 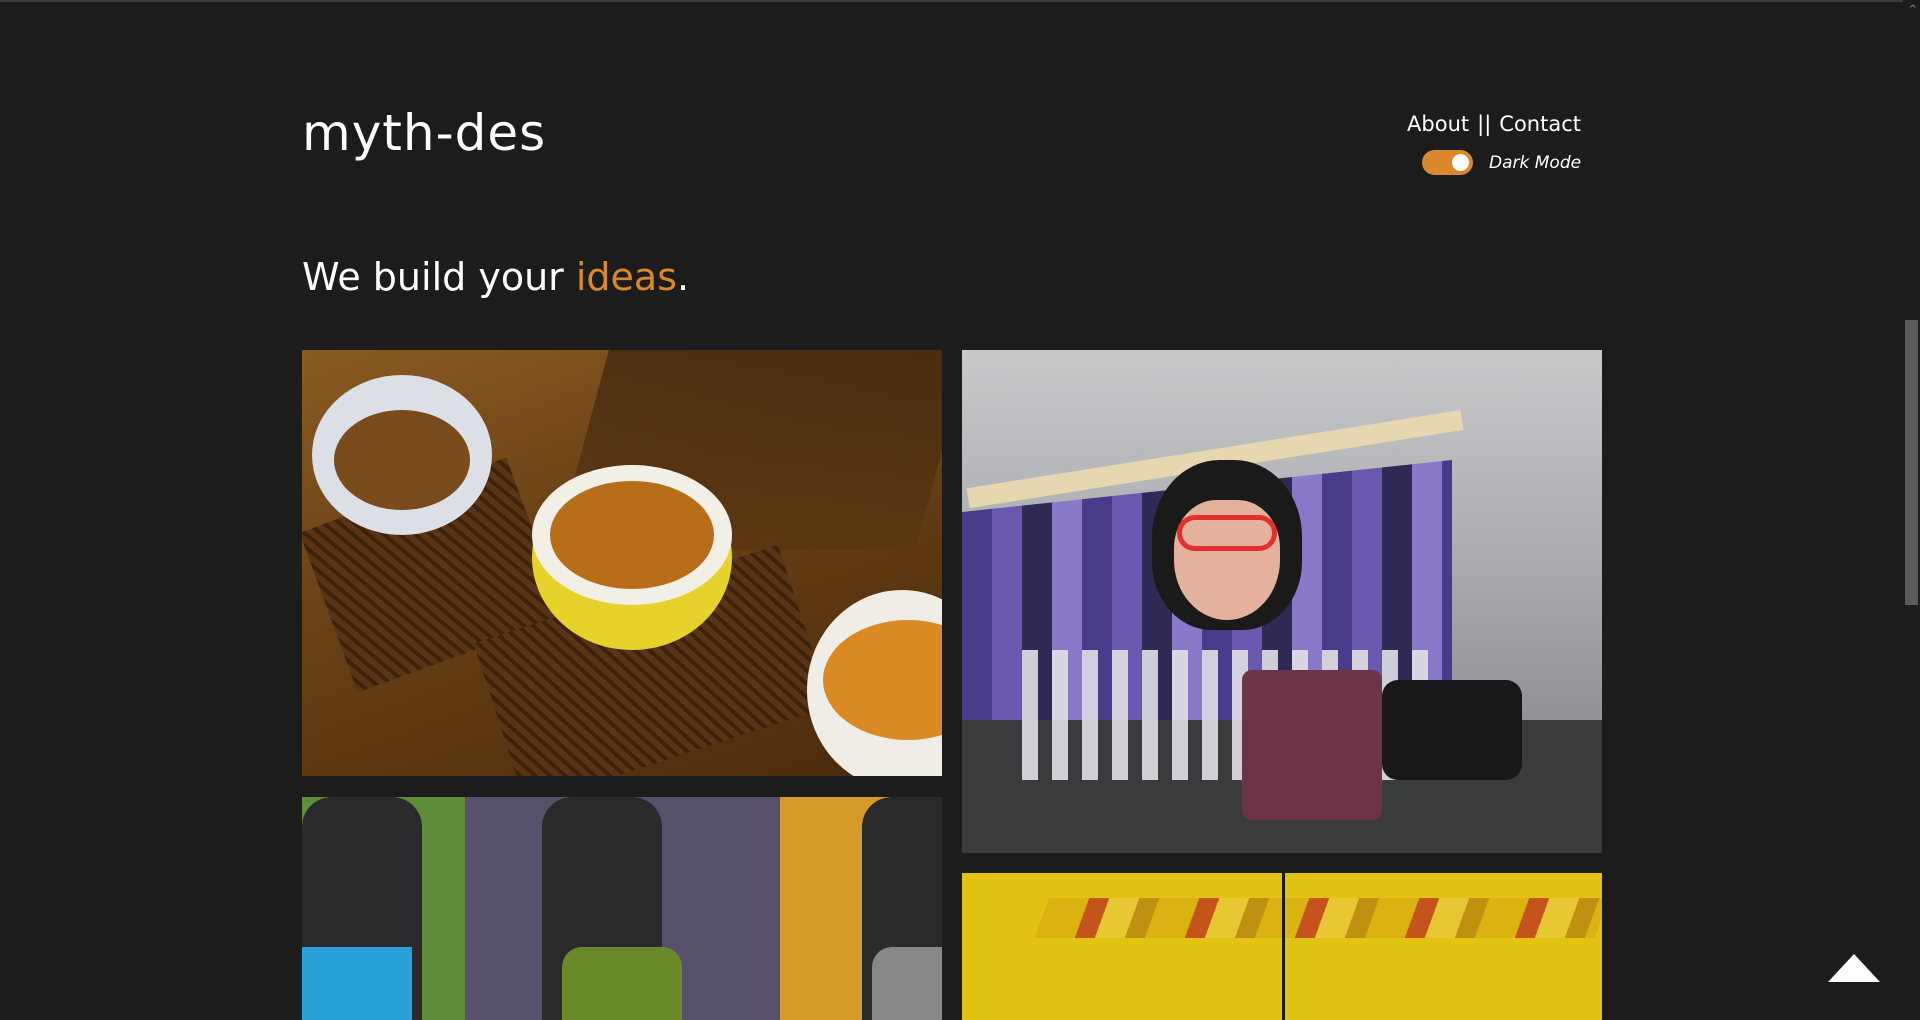 I want to click on tea-cups-image, so click(x=622, y=563).